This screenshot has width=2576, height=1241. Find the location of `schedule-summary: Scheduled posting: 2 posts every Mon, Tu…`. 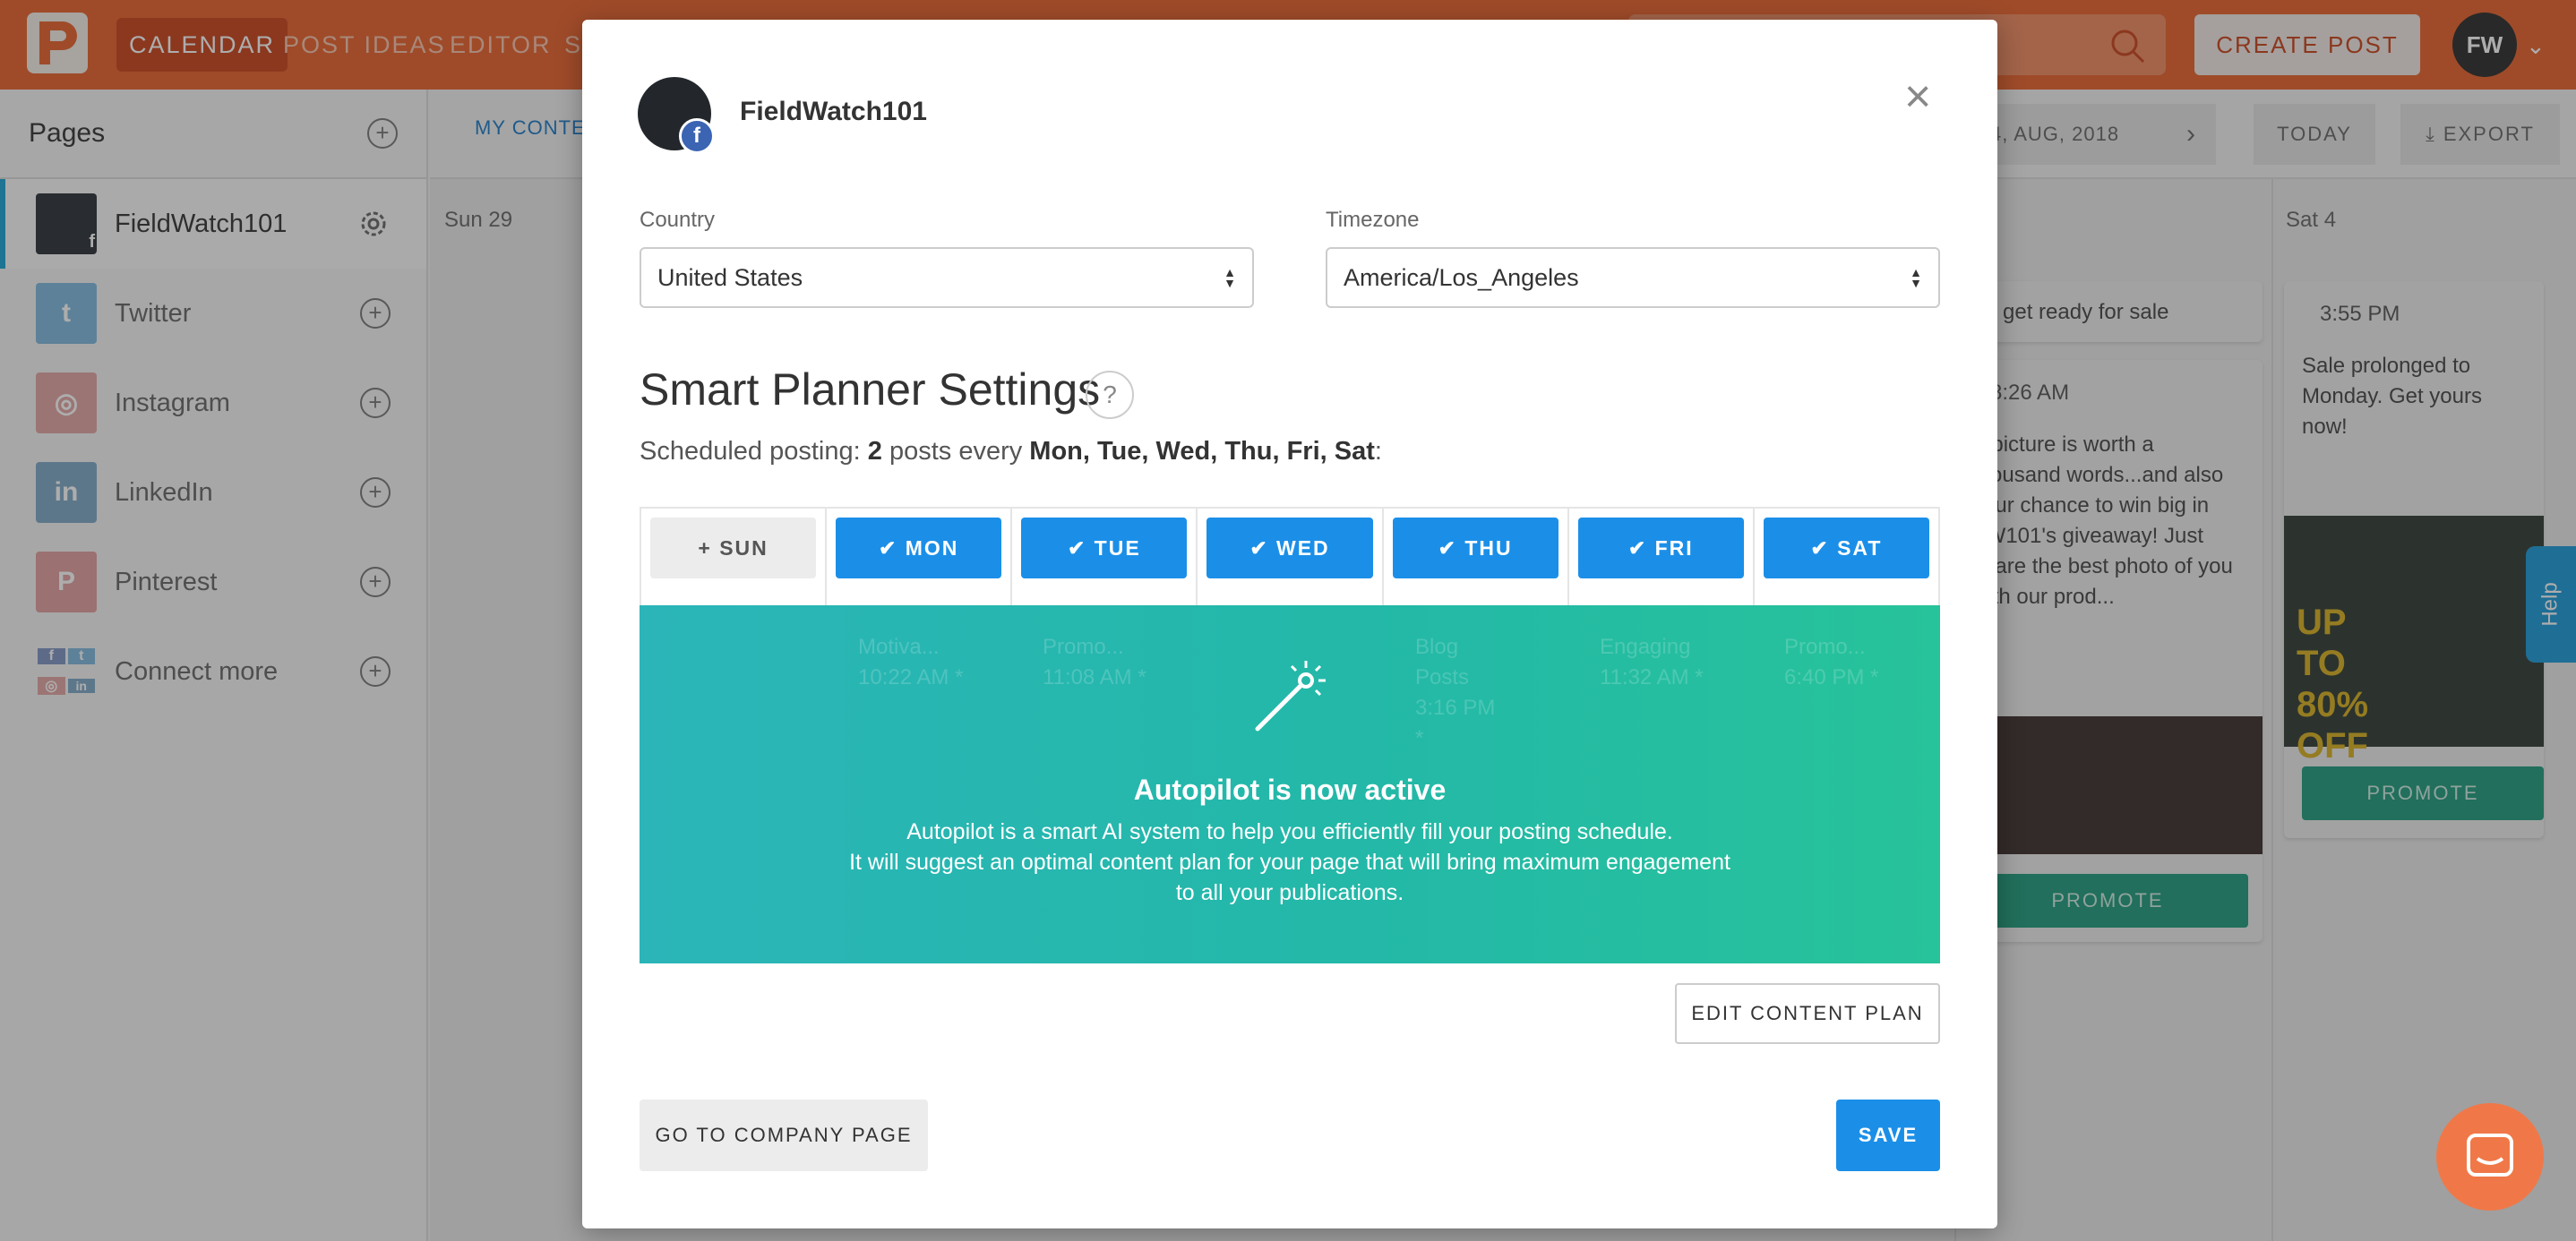

schedule-summary: Scheduled posting: 2 posts every Mon, Tu… is located at coordinates (1011, 451).